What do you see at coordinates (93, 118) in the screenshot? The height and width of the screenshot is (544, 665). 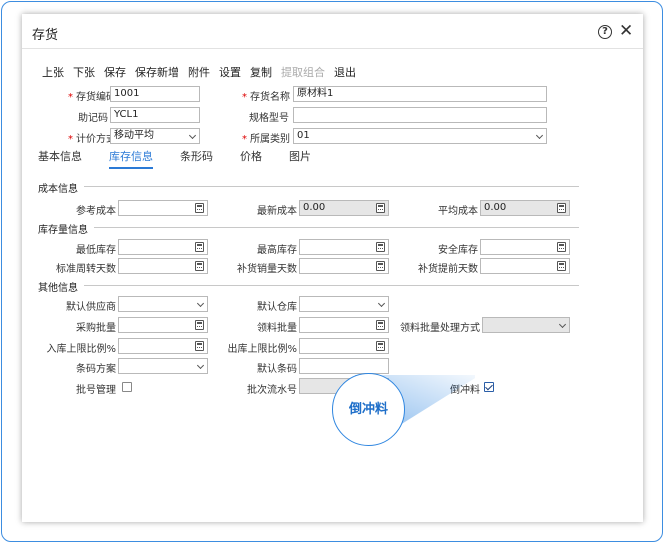 I see `mnemonic-label: 助记码` at bounding box center [93, 118].